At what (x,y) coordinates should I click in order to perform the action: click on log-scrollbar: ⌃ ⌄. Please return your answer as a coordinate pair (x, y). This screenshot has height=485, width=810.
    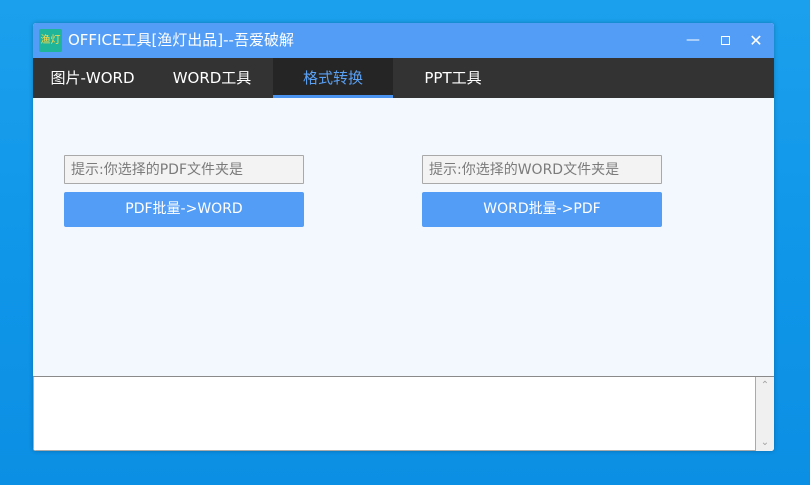
    Looking at the image, I should click on (765, 414).